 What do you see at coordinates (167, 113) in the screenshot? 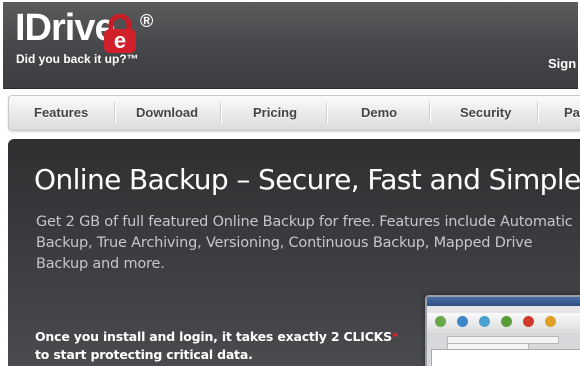
I see `nav-item-download: Download` at bounding box center [167, 113].